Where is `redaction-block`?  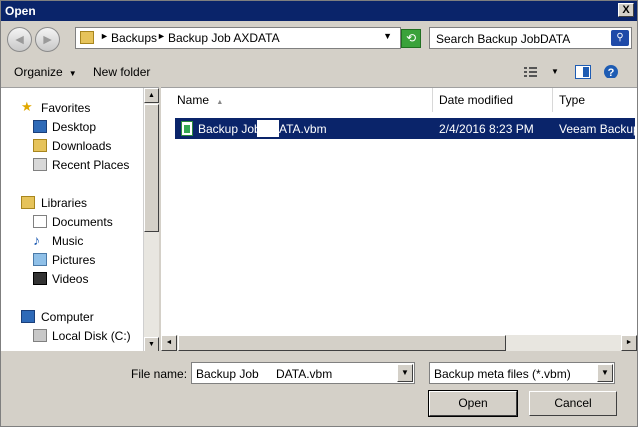
redaction-block is located at coordinates (268, 128).